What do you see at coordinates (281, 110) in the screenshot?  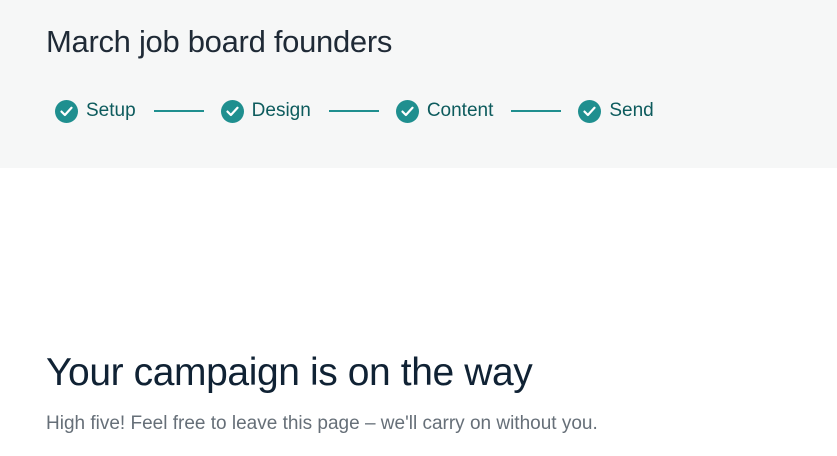 I see `step-label-design: Design` at bounding box center [281, 110].